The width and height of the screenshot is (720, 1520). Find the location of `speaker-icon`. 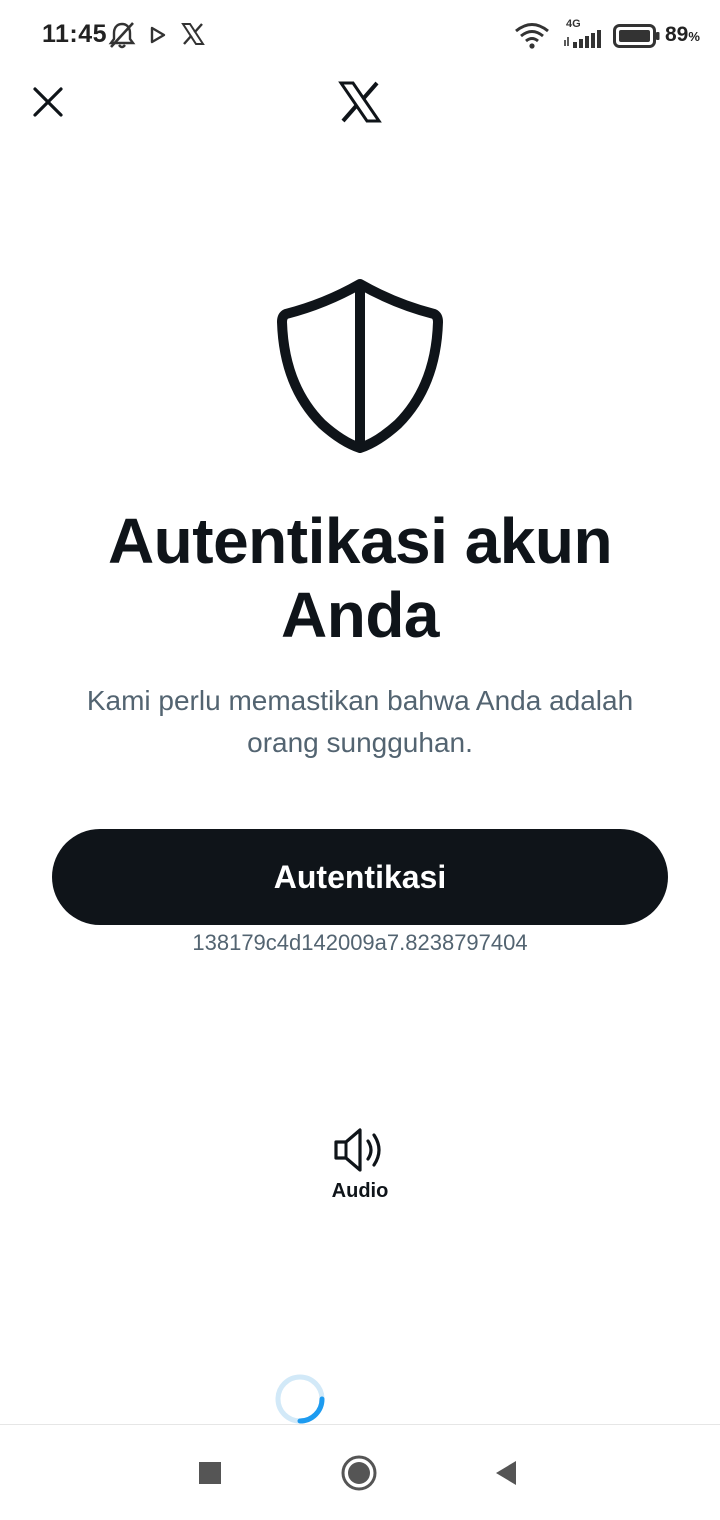

speaker-icon is located at coordinates (357, 1150).